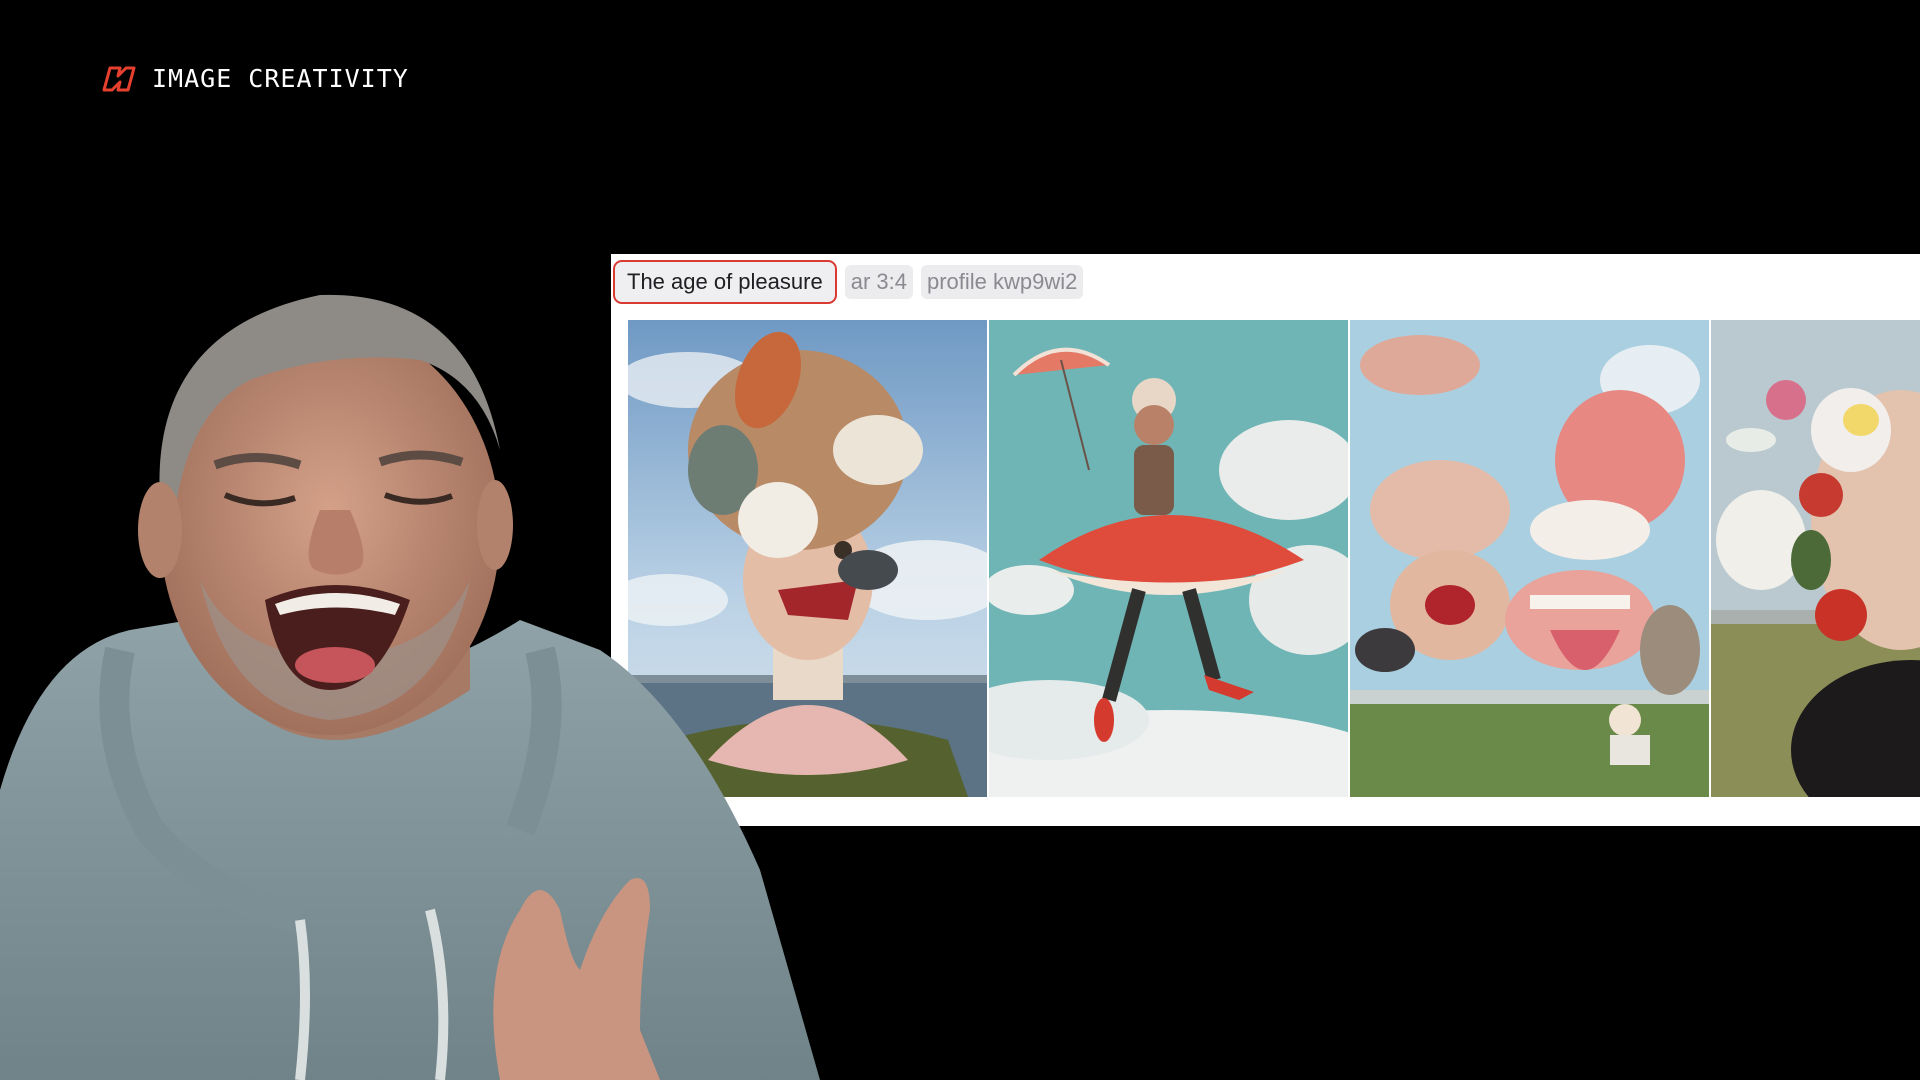 The image size is (1920, 1080). What do you see at coordinates (280, 78) in the screenshot?
I see `brand-title: IMAGE CREATIVITY` at bounding box center [280, 78].